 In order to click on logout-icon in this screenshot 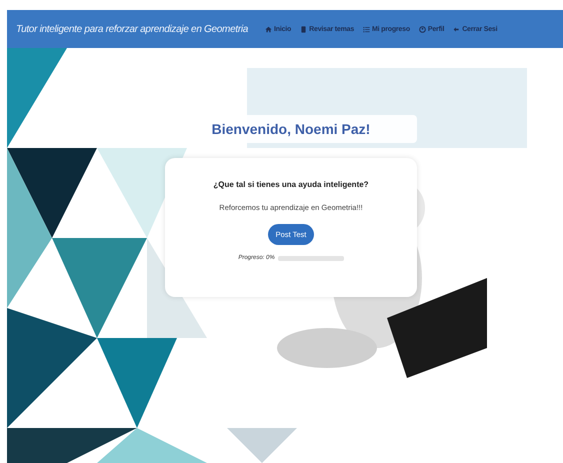, I will do `click(456, 29)`.